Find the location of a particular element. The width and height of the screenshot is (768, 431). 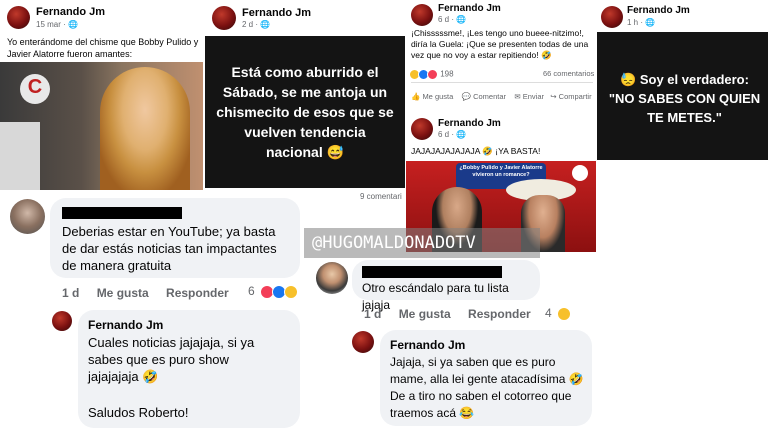

love-reaction-icon is located at coordinates (432, 74).